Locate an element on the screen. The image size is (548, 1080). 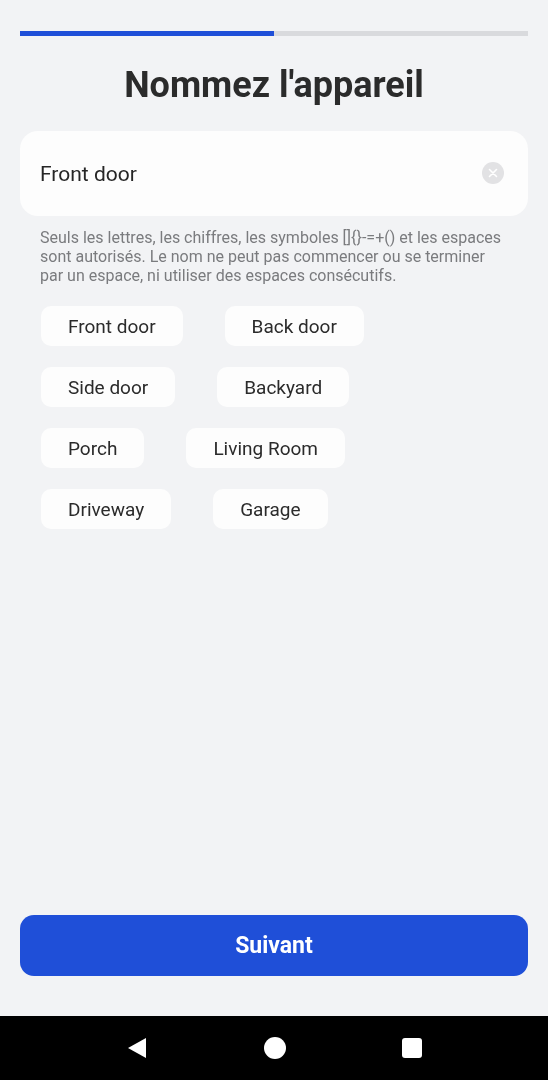
suggestion-chip: Living Room is located at coordinates (265, 448).